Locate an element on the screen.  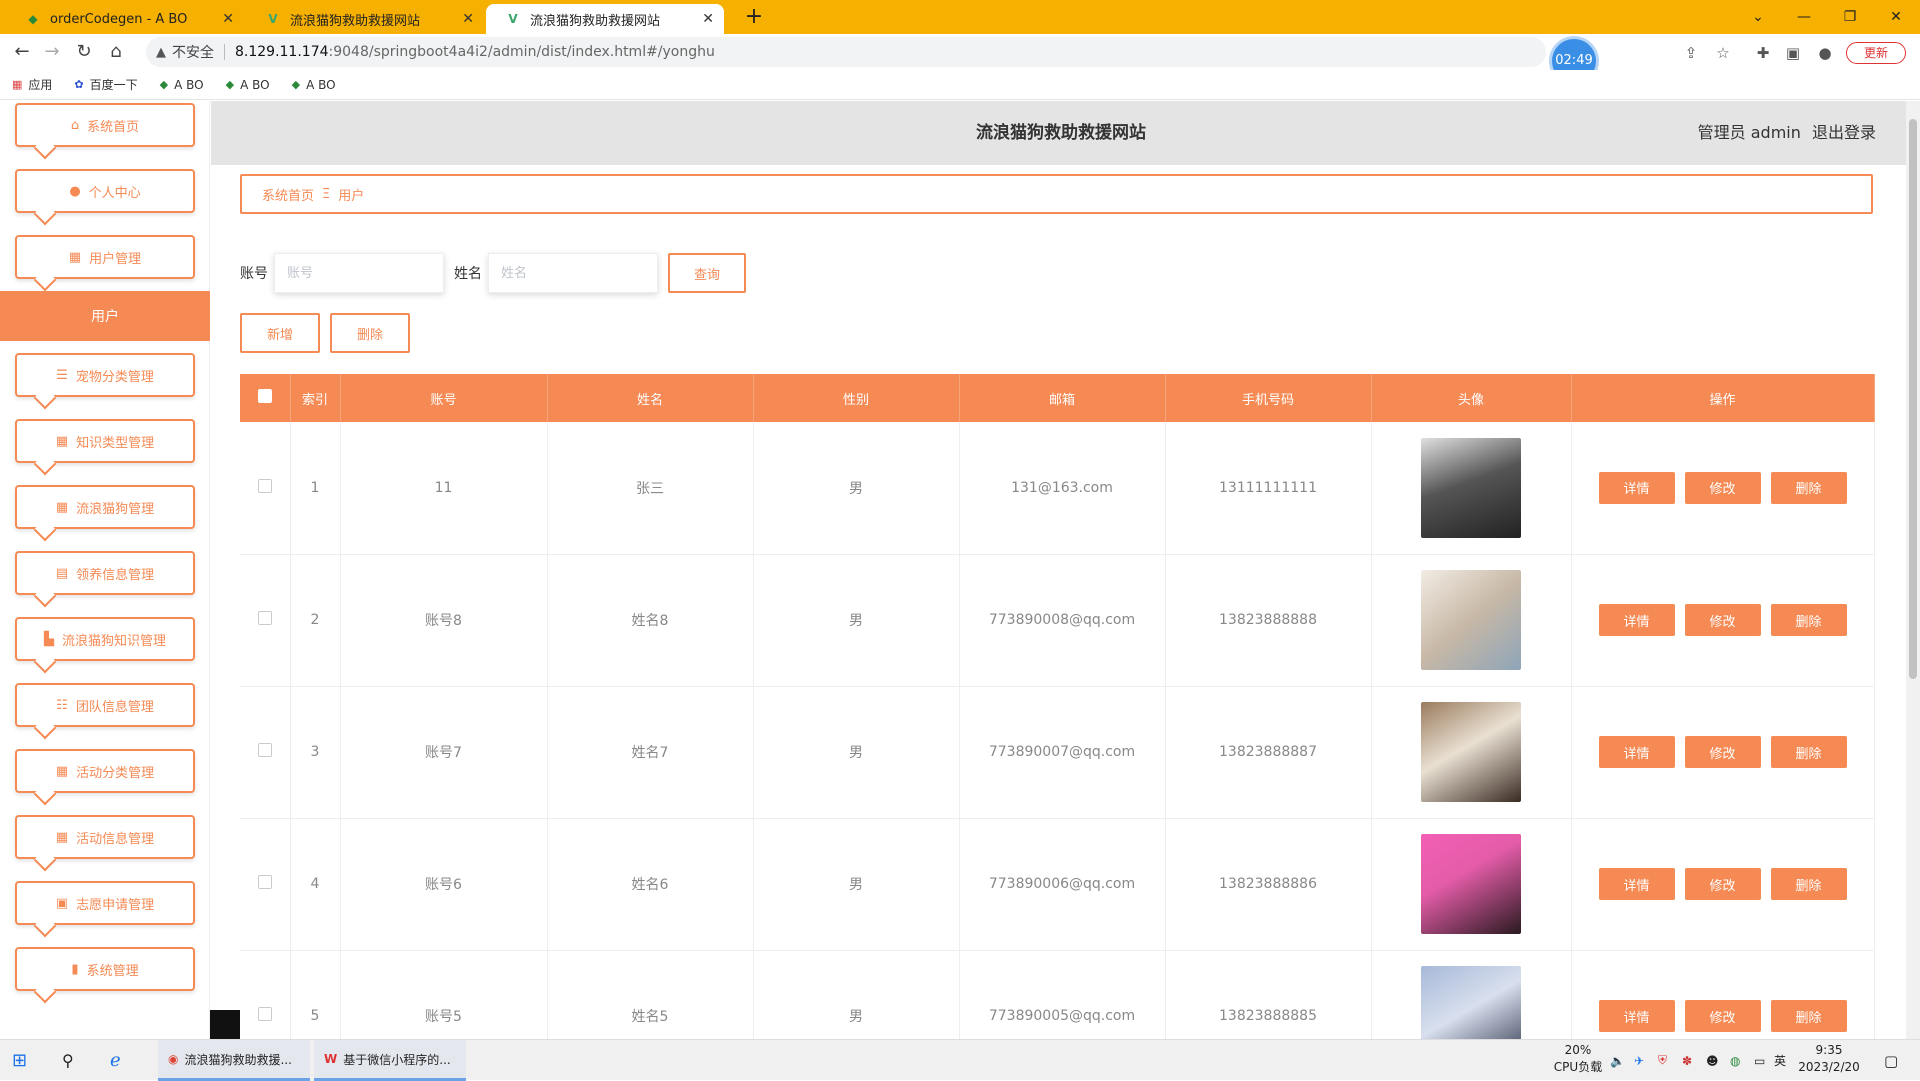
column-header: 头像 is located at coordinates (1471, 398).